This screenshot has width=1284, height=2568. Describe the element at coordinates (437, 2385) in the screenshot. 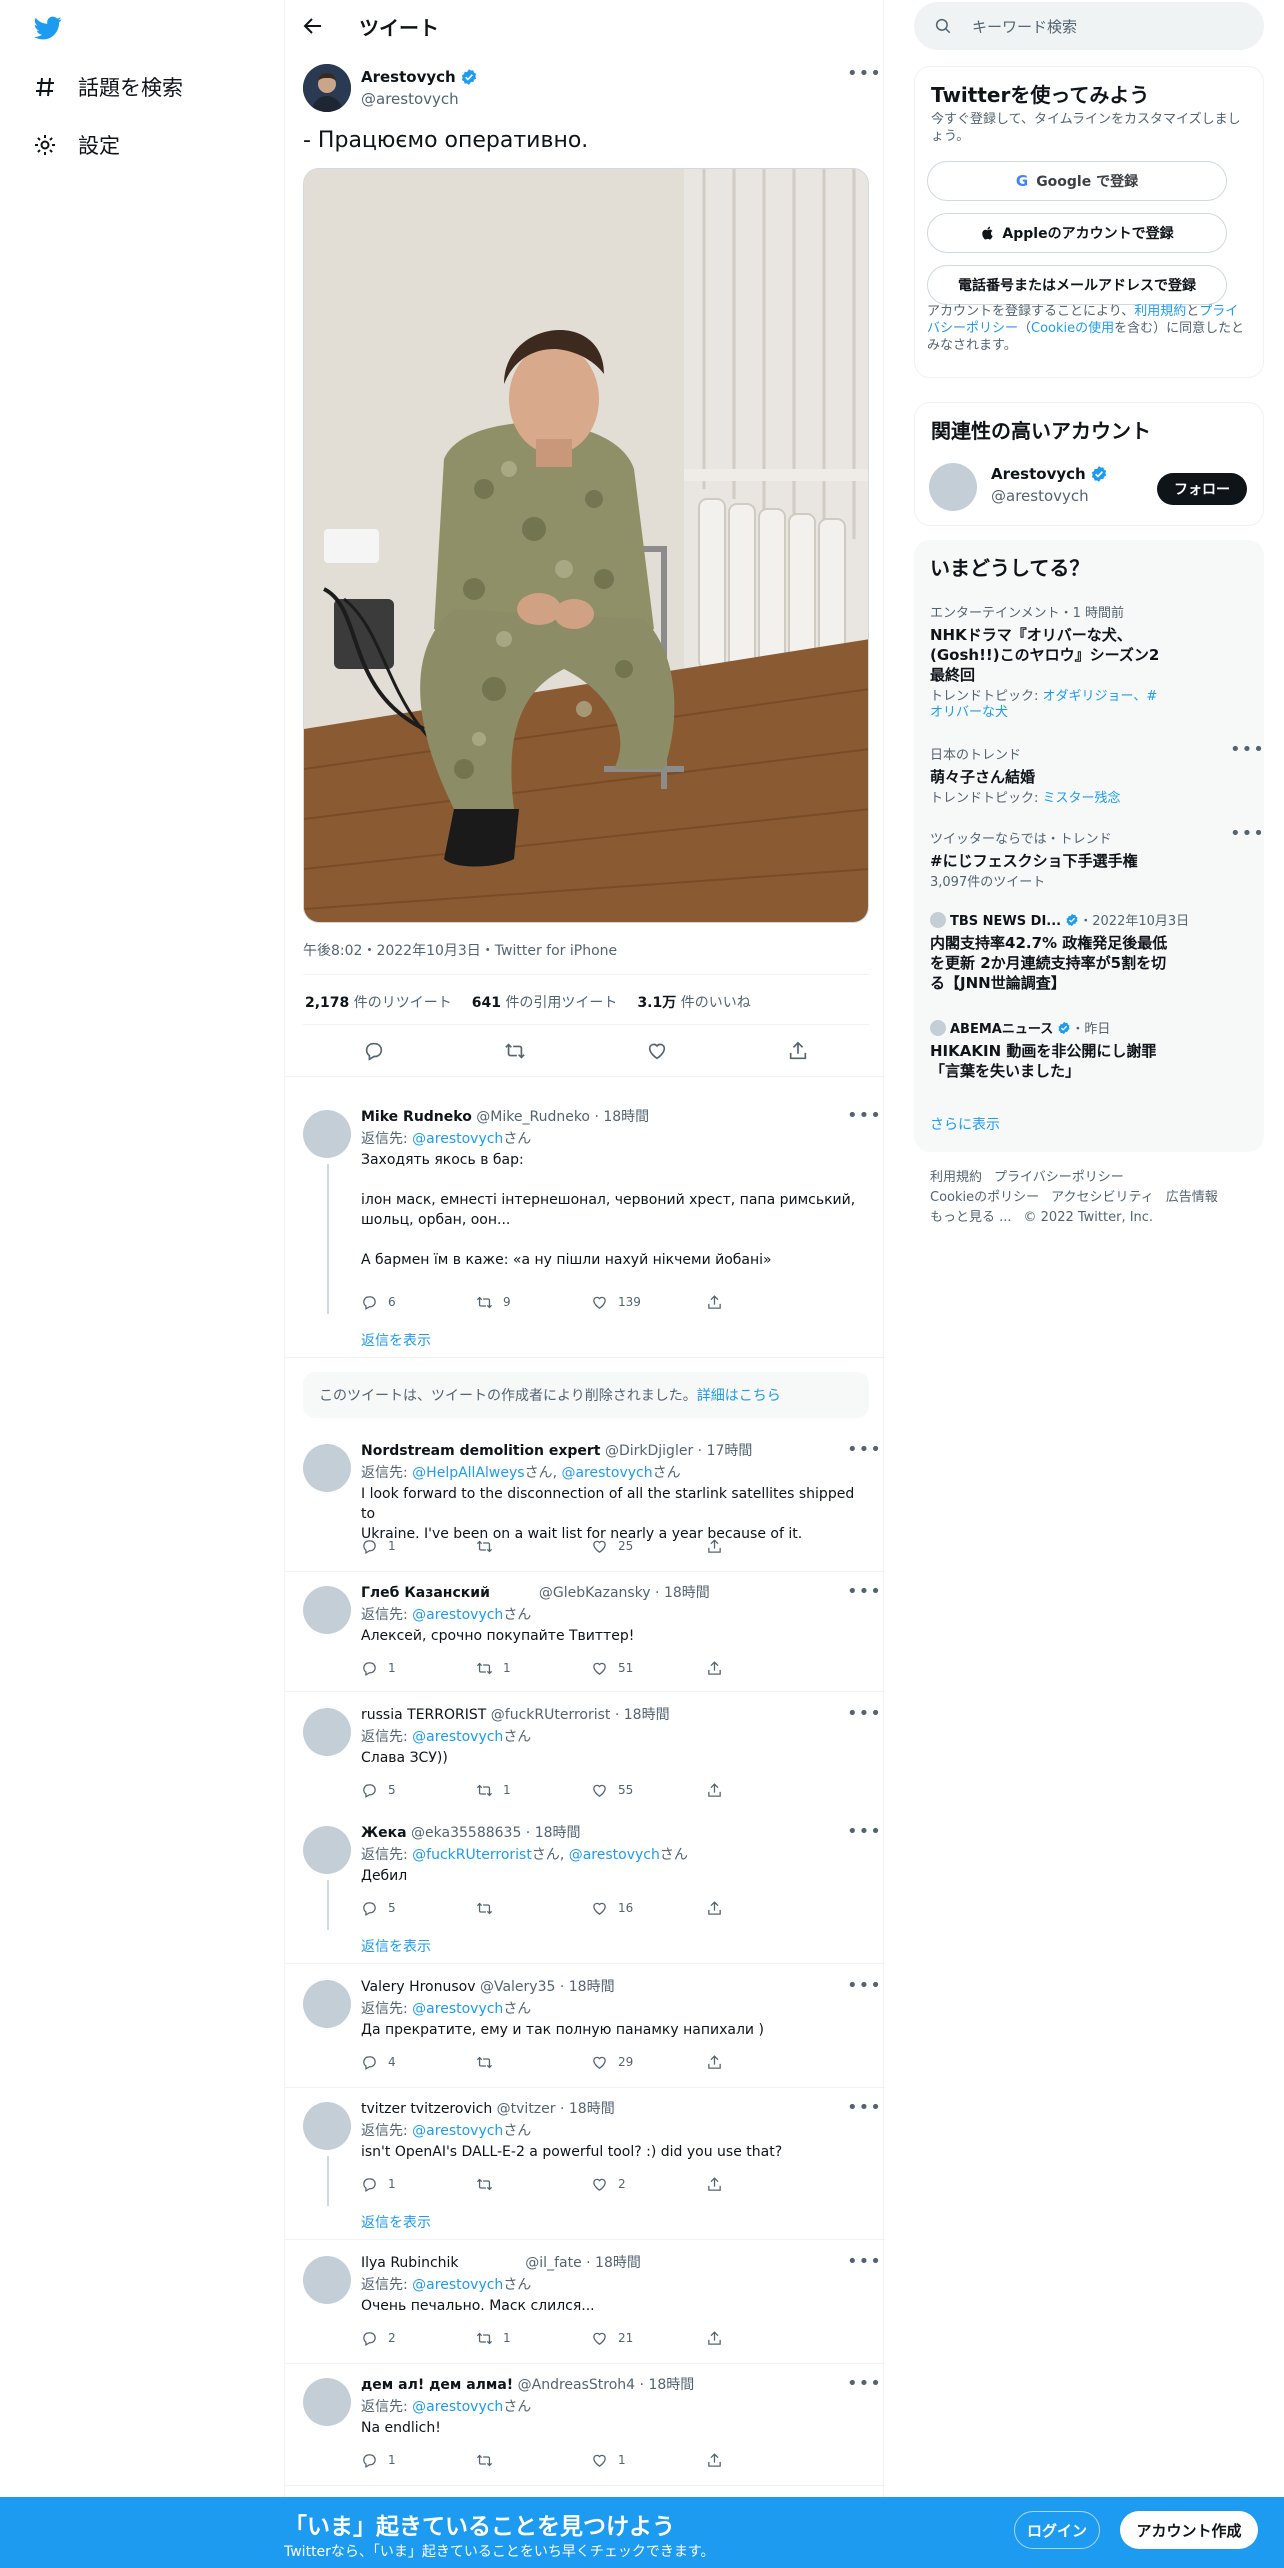

I see `reply-author-name: дем ал! дем алма!` at that location.